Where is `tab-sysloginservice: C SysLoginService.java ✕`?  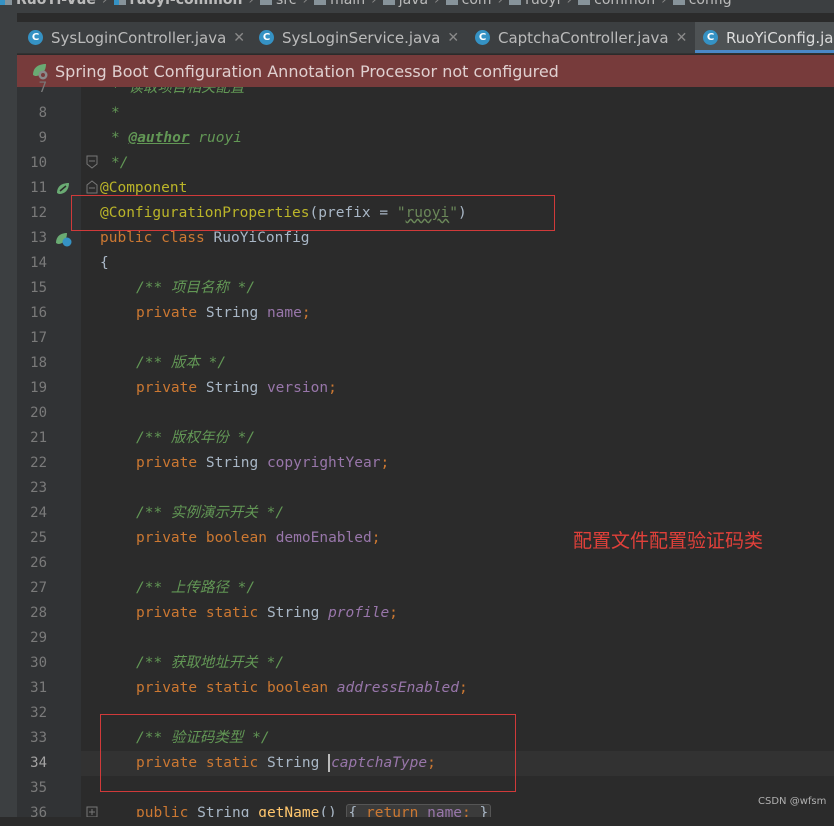 tab-sysloginservice: C SysLoginService.java ✕ is located at coordinates (359, 37).